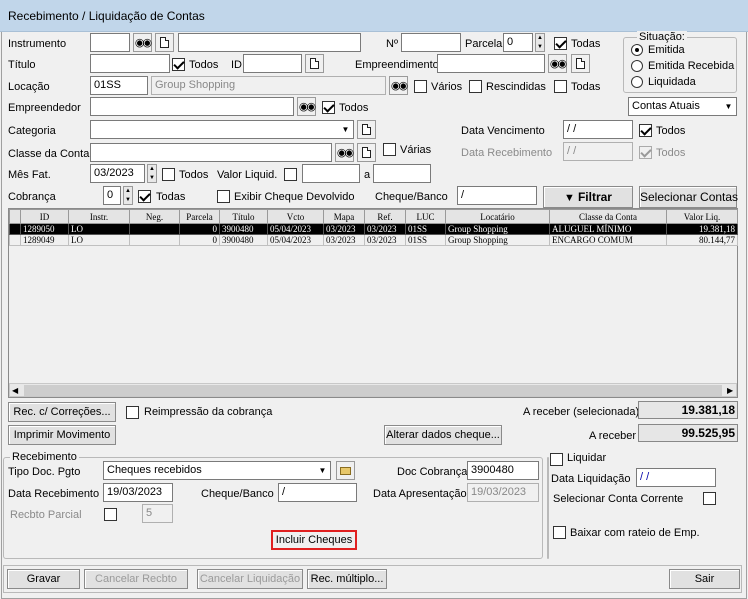  I want to click on id-input, so click(272, 63).